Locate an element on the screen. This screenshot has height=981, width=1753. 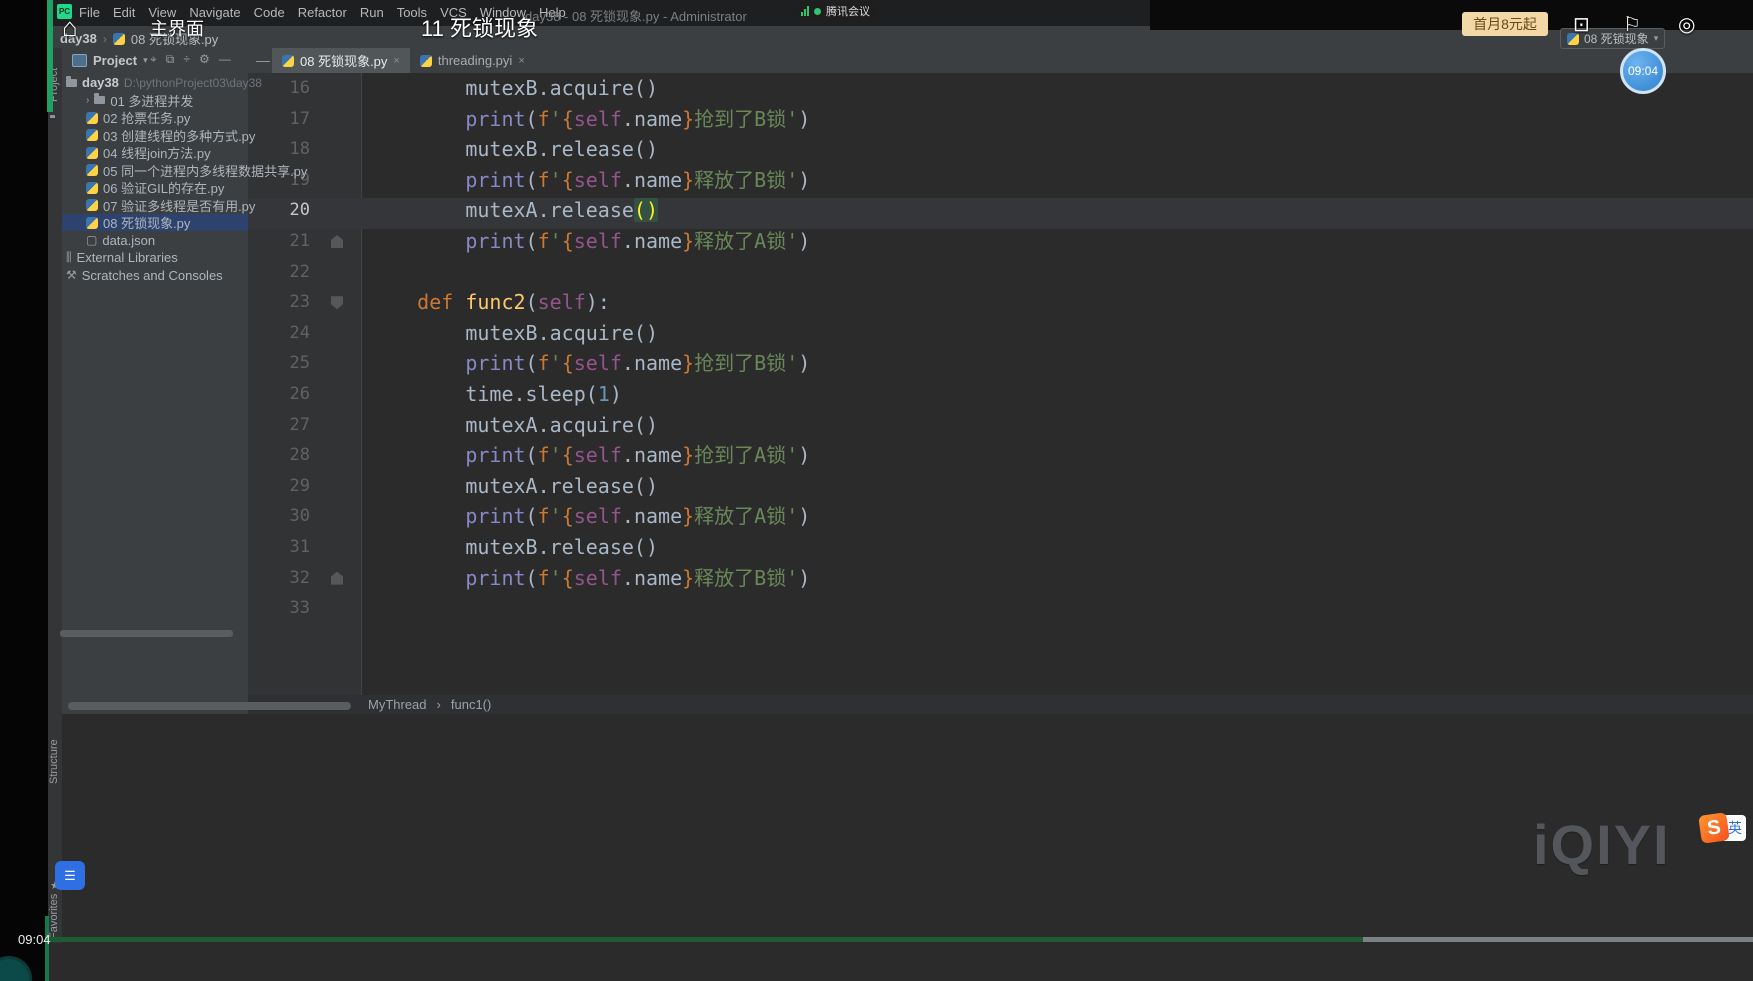
meeting-timer-badge: 09:04 is located at coordinates (1643, 71).